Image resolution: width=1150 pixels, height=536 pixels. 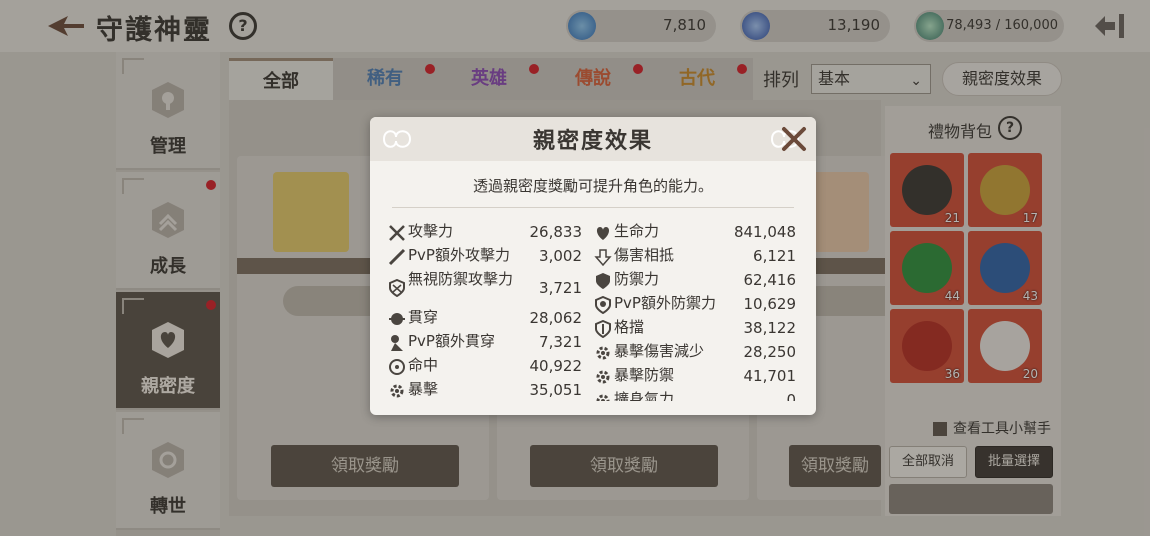 I want to click on stat-value: 62,416, so click(x=770, y=280).